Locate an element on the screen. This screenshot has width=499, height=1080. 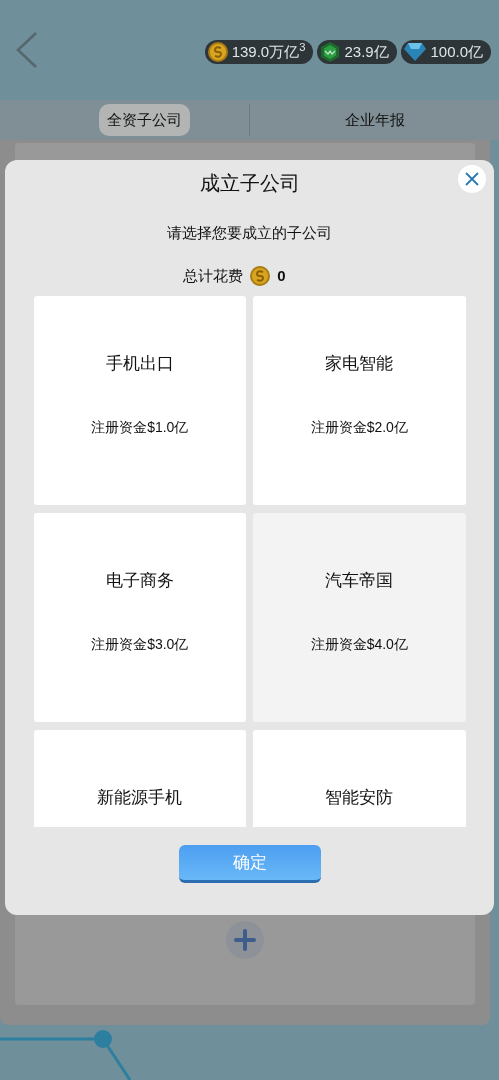
company-name: 手机出口 is located at coordinates (139, 364).